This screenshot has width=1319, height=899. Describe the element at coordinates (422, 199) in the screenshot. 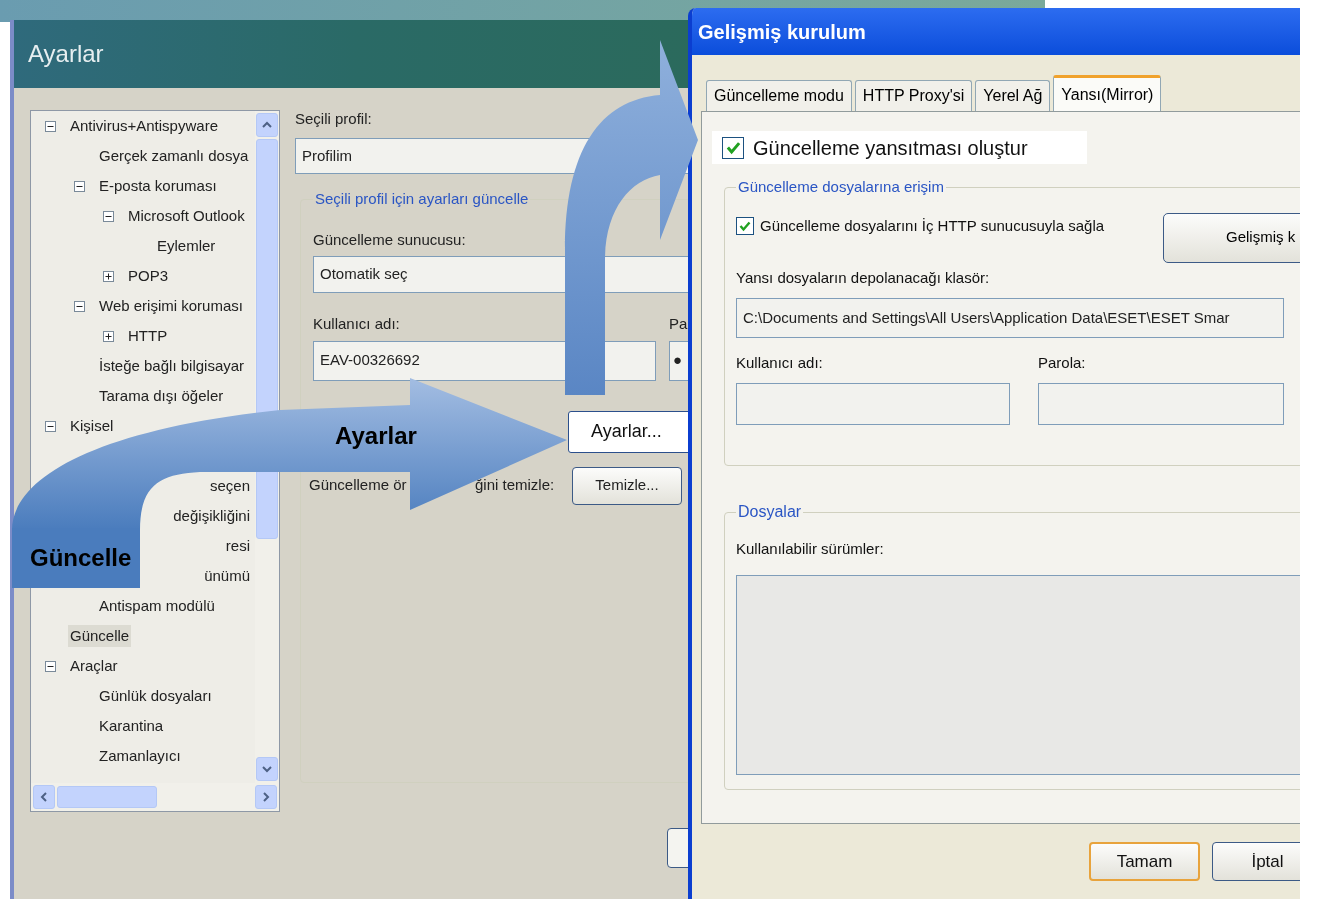

I see `group-title: Seçili profil için ayarları güncelle` at that location.